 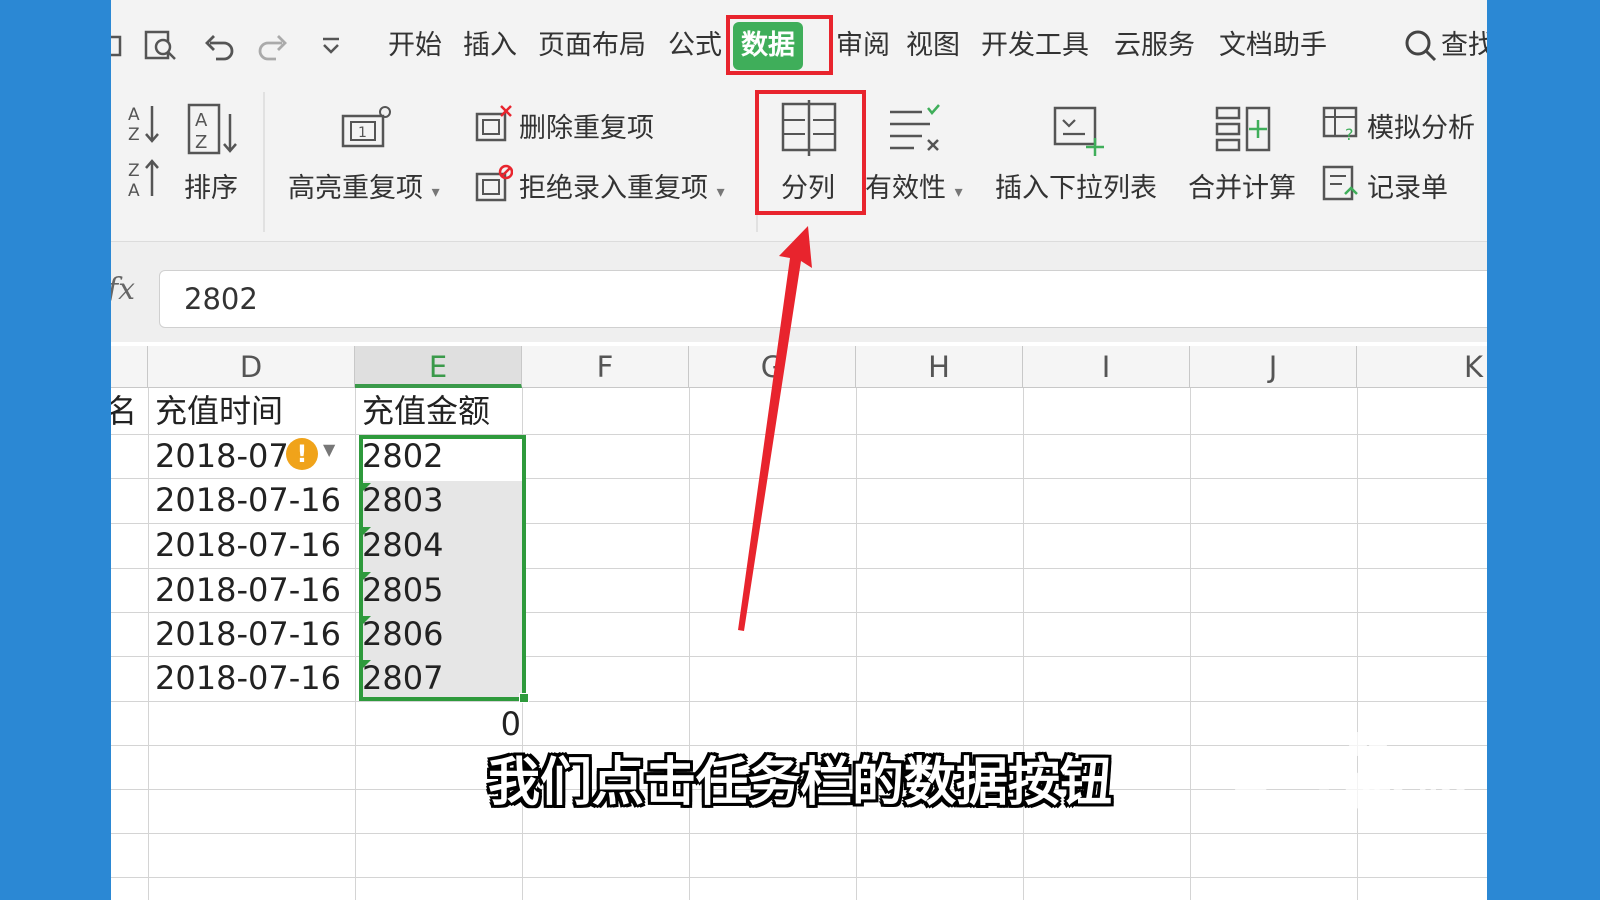 What do you see at coordinates (1357, 846) in the screenshot?
I see `watermark-url: jingyan.baidu.com` at bounding box center [1357, 846].